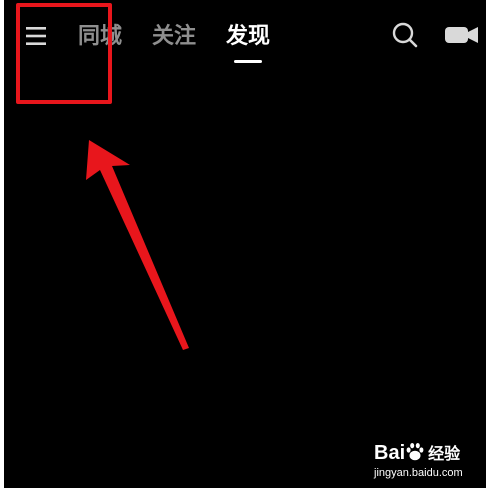 The height and width of the screenshot is (492, 489). Describe the element at coordinates (418, 473) in the screenshot. I see `watermark-url: jingyan.baidu.com` at that location.